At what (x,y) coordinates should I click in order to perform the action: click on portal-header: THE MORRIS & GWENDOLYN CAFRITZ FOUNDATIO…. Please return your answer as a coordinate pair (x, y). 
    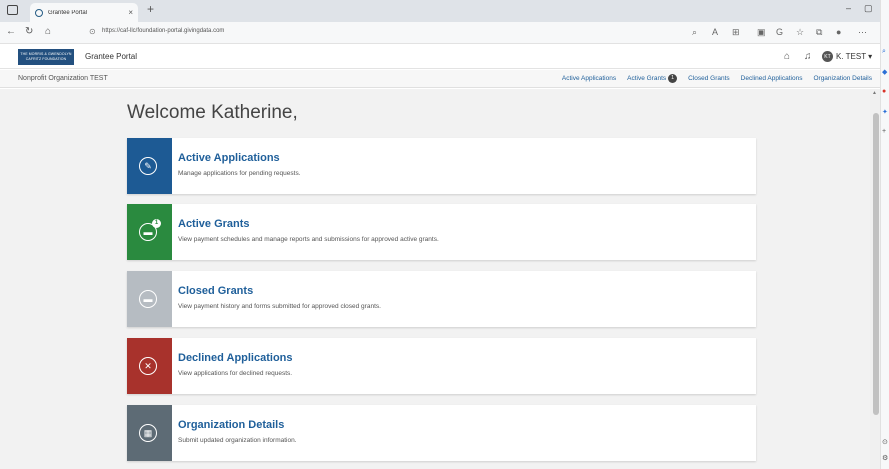
    Looking at the image, I should click on (440, 57).